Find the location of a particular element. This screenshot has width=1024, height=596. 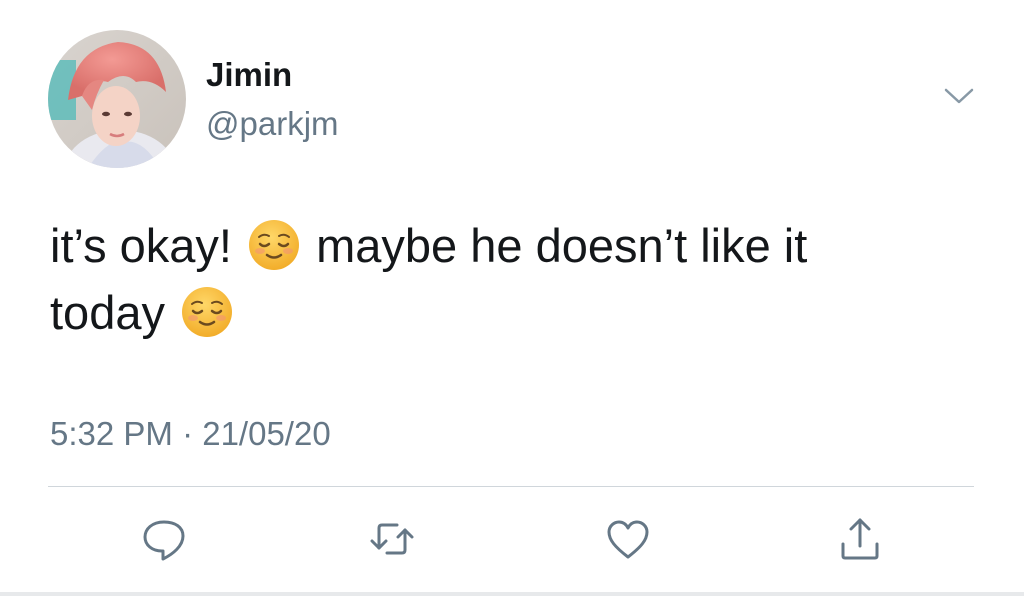

tweet-text-part: today is located at coordinates (107, 312).